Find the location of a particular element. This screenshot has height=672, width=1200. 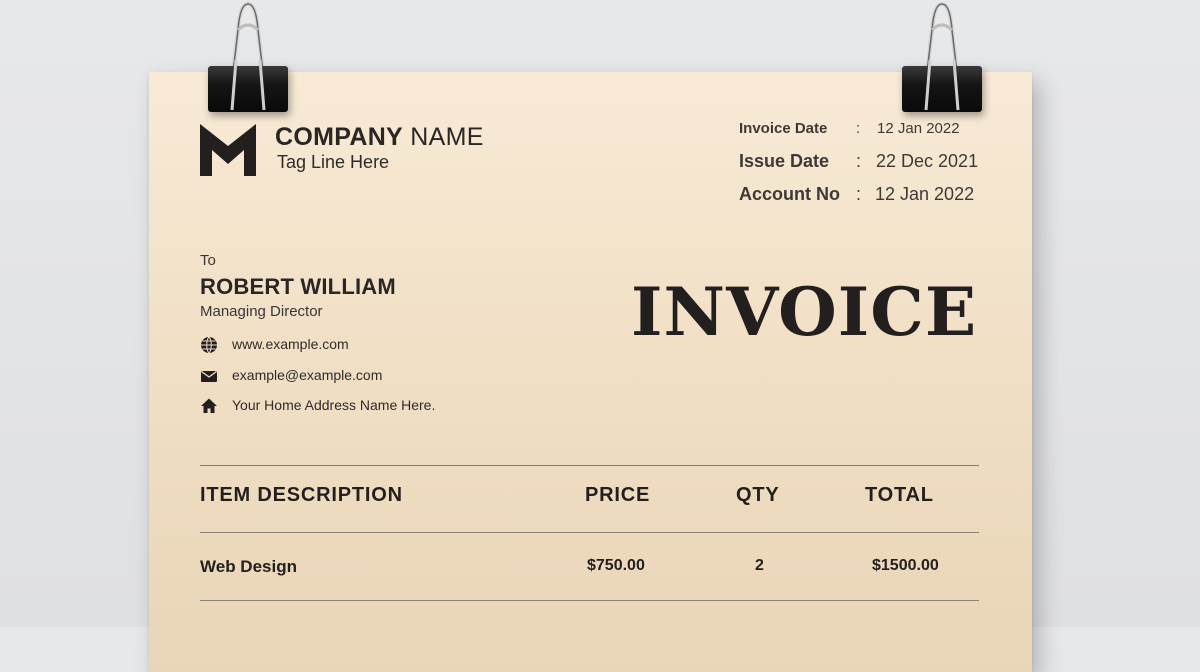

account-no-label: Account No is located at coordinates (789, 194).